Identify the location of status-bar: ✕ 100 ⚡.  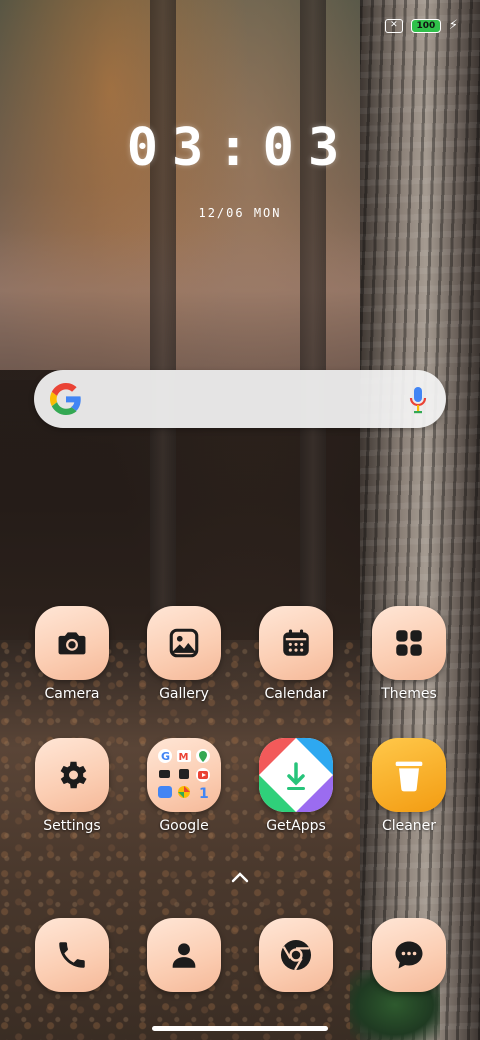
(421, 25).